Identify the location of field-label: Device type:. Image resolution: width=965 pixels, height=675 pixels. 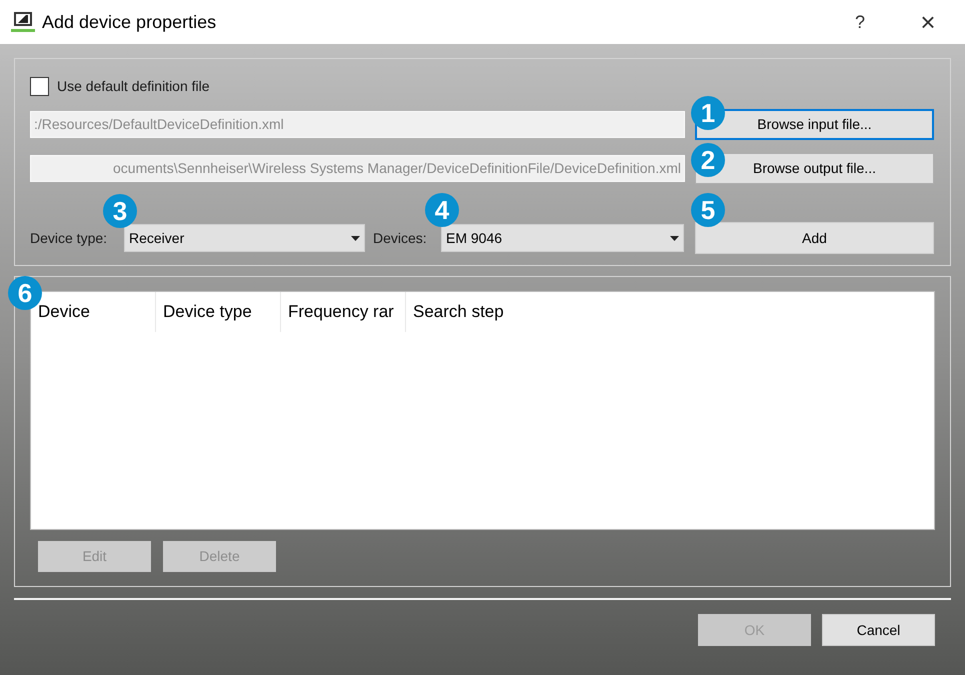
(69, 238).